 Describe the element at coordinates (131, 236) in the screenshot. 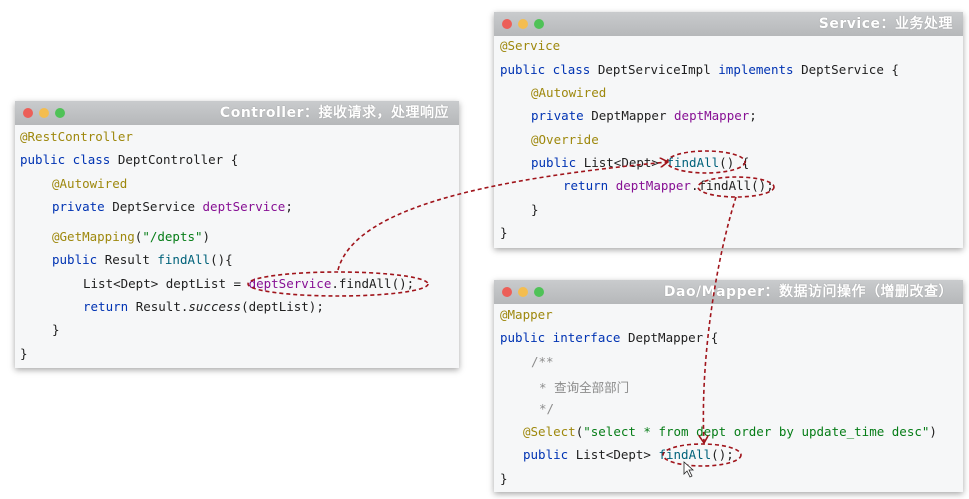

I see `code-line: @GetMapping("/depts")` at that location.